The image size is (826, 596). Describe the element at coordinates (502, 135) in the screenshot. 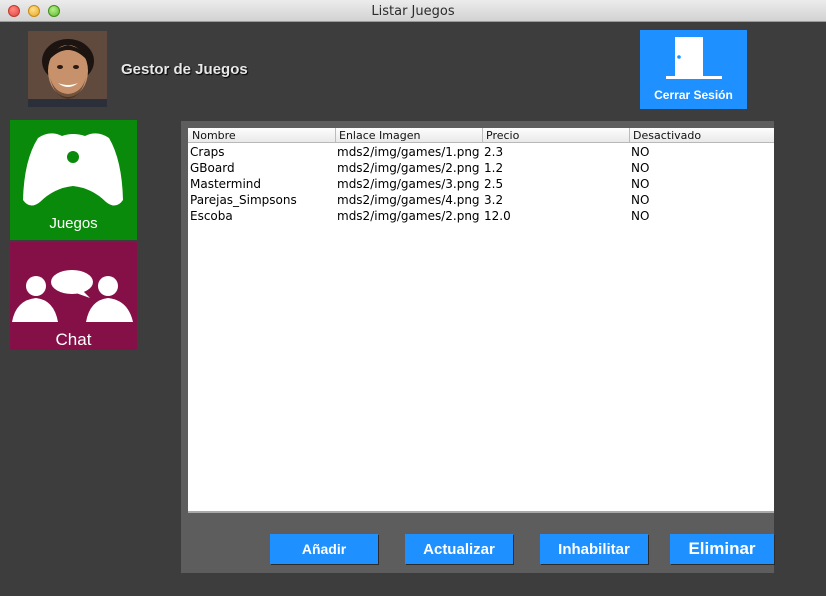

I see `column-header-precio: Precio` at that location.